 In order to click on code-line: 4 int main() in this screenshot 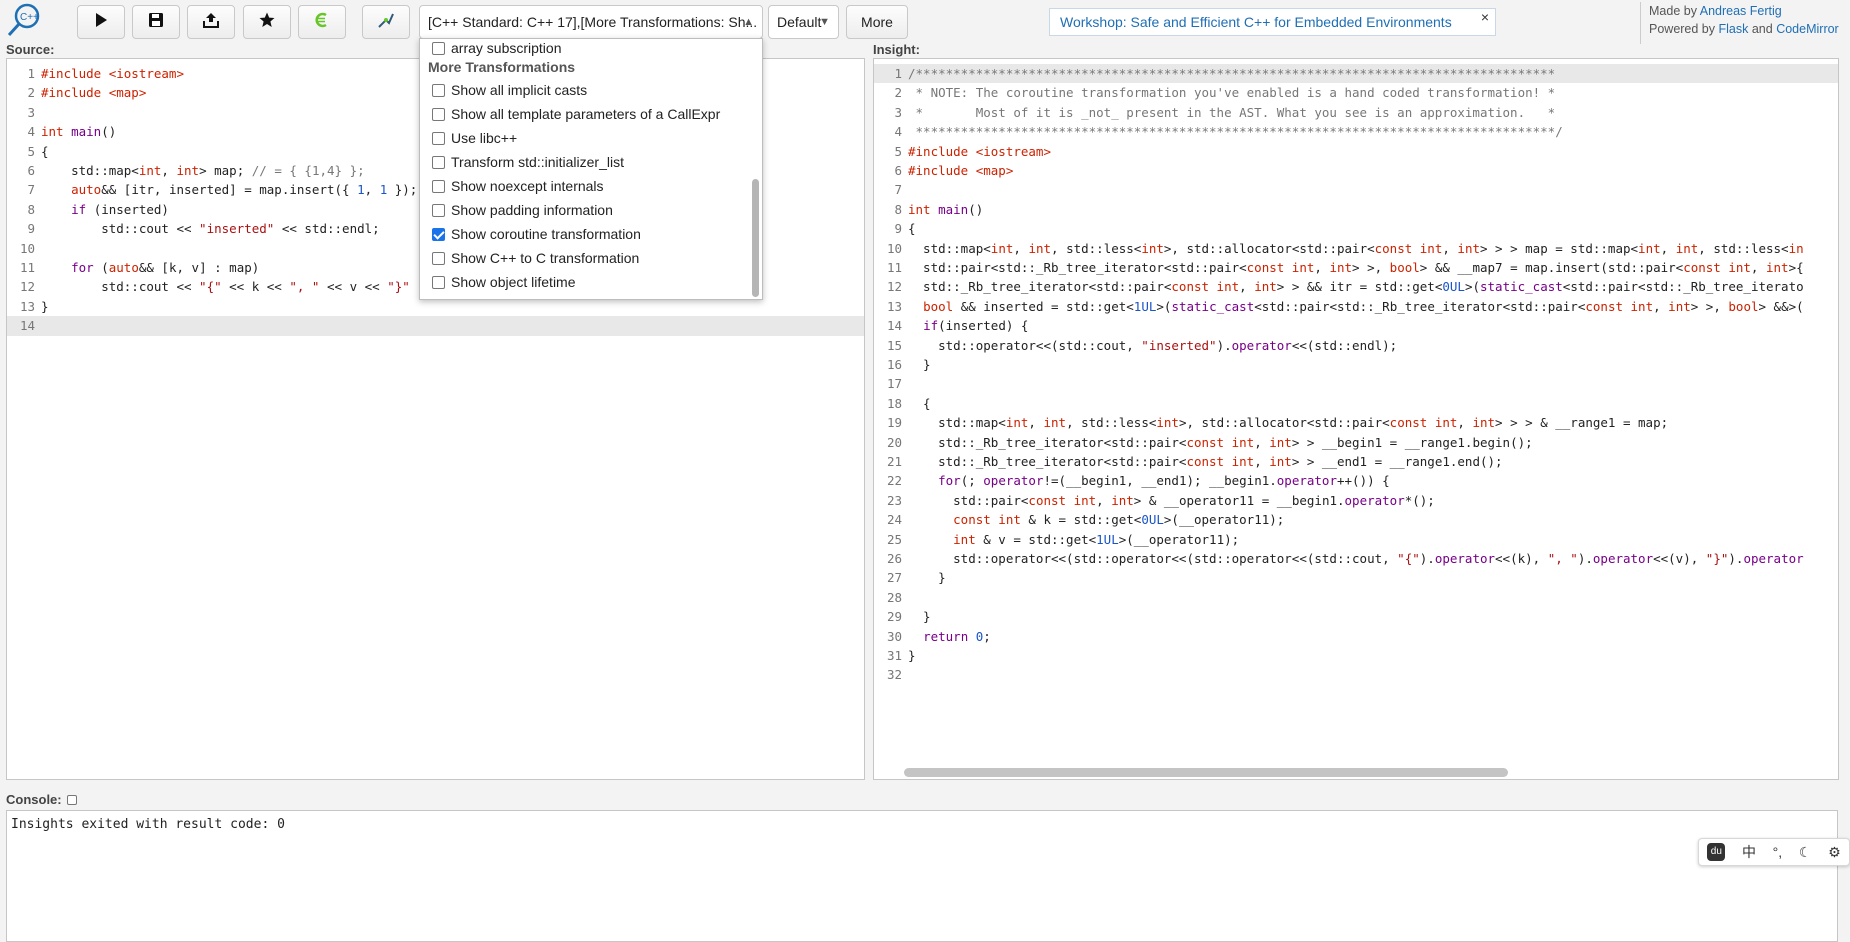, I will do `click(72, 132)`.